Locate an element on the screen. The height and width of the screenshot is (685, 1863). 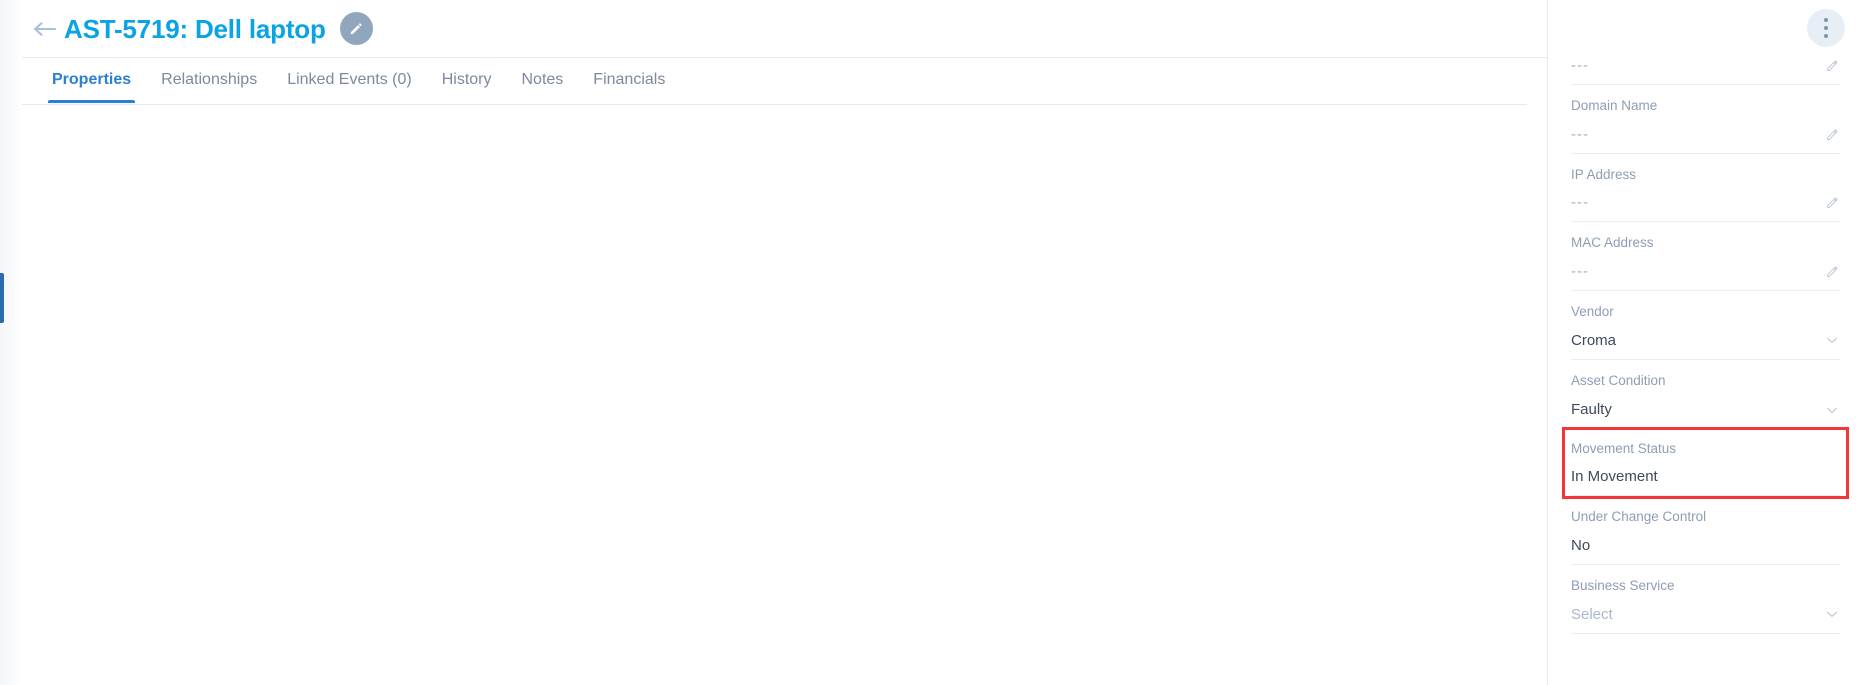
page-title: AST-5719: Dell laptop is located at coordinates (195, 28).